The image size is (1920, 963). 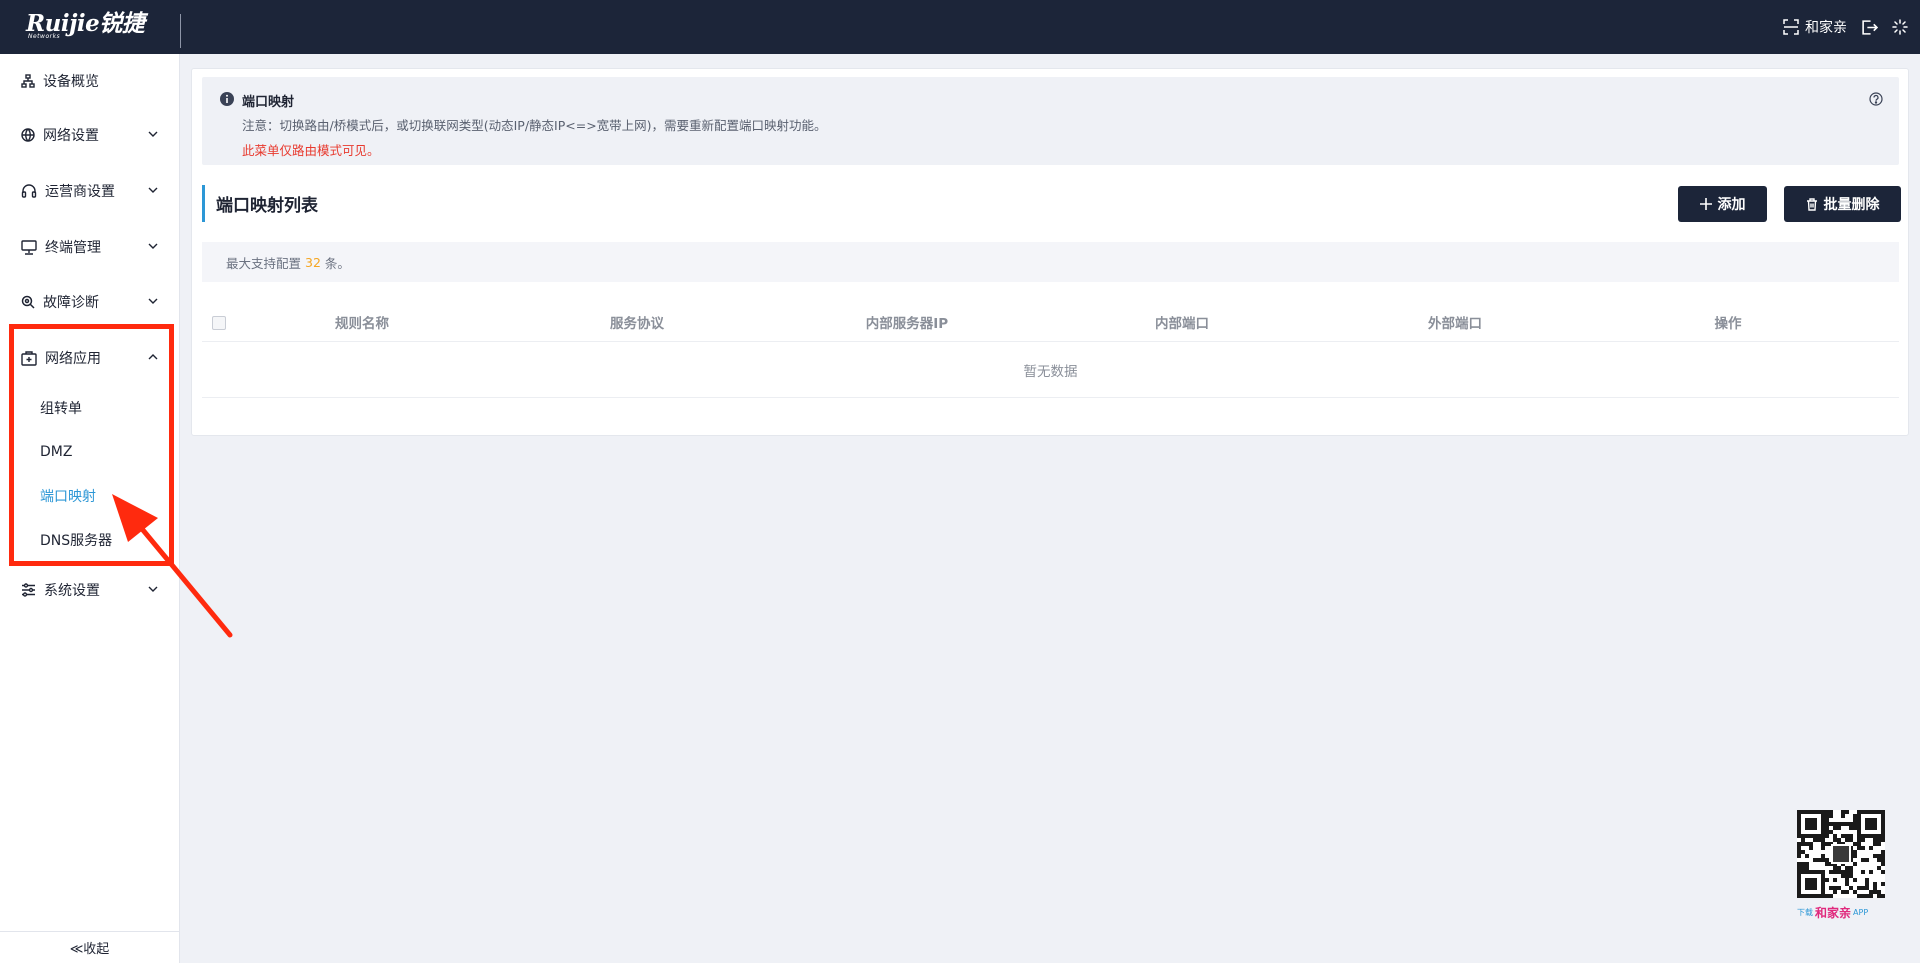 What do you see at coordinates (1455, 324) in the screenshot?
I see `column-header-external-port: 外部端口` at bounding box center [1455, 324].